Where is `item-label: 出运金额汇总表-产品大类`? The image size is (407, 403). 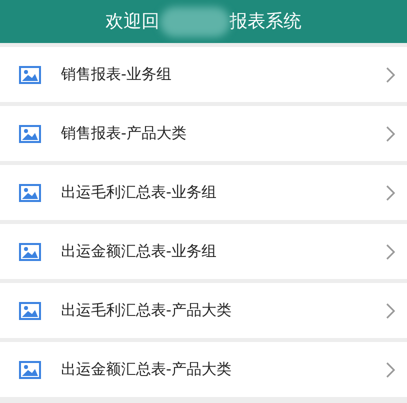
item-label: 出运金额汇总表-产品大类 is located at coordinates (146, 369).